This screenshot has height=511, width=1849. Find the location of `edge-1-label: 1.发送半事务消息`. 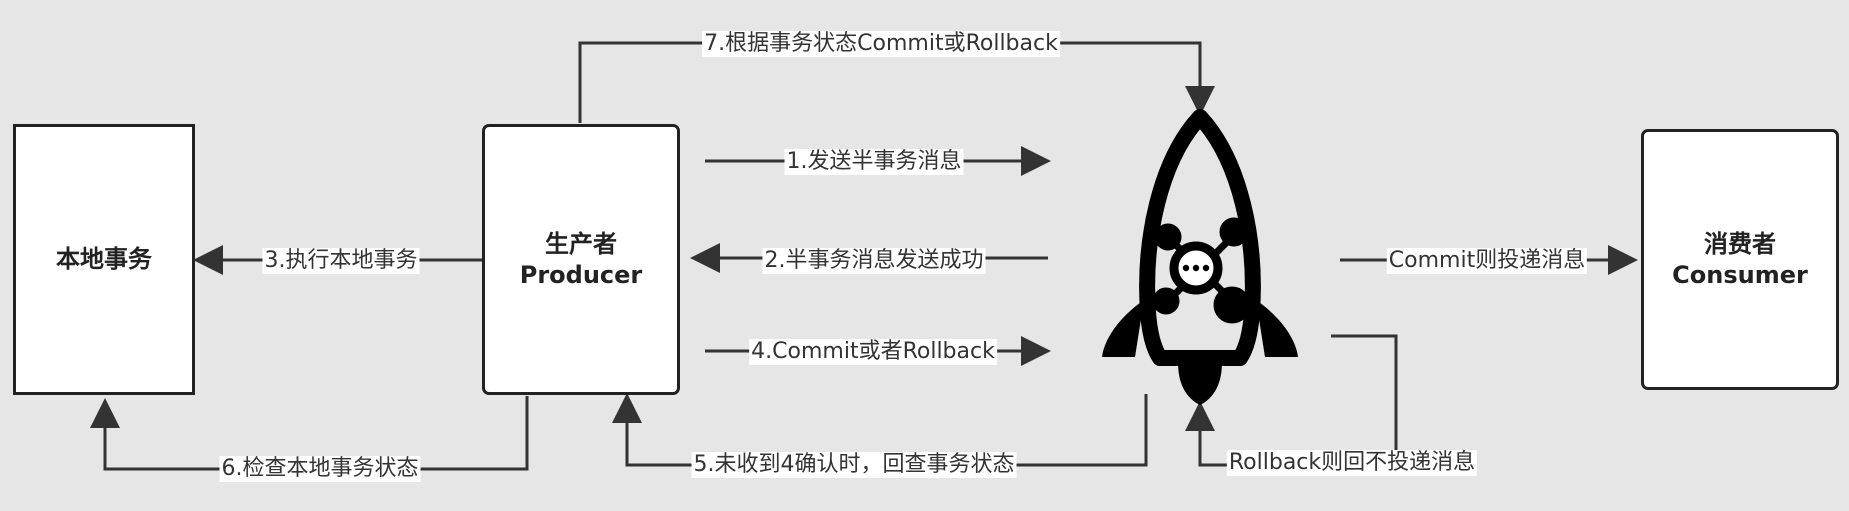

edge-1-label: 1.发送半事务消息 is located at coordinates (874, 162).